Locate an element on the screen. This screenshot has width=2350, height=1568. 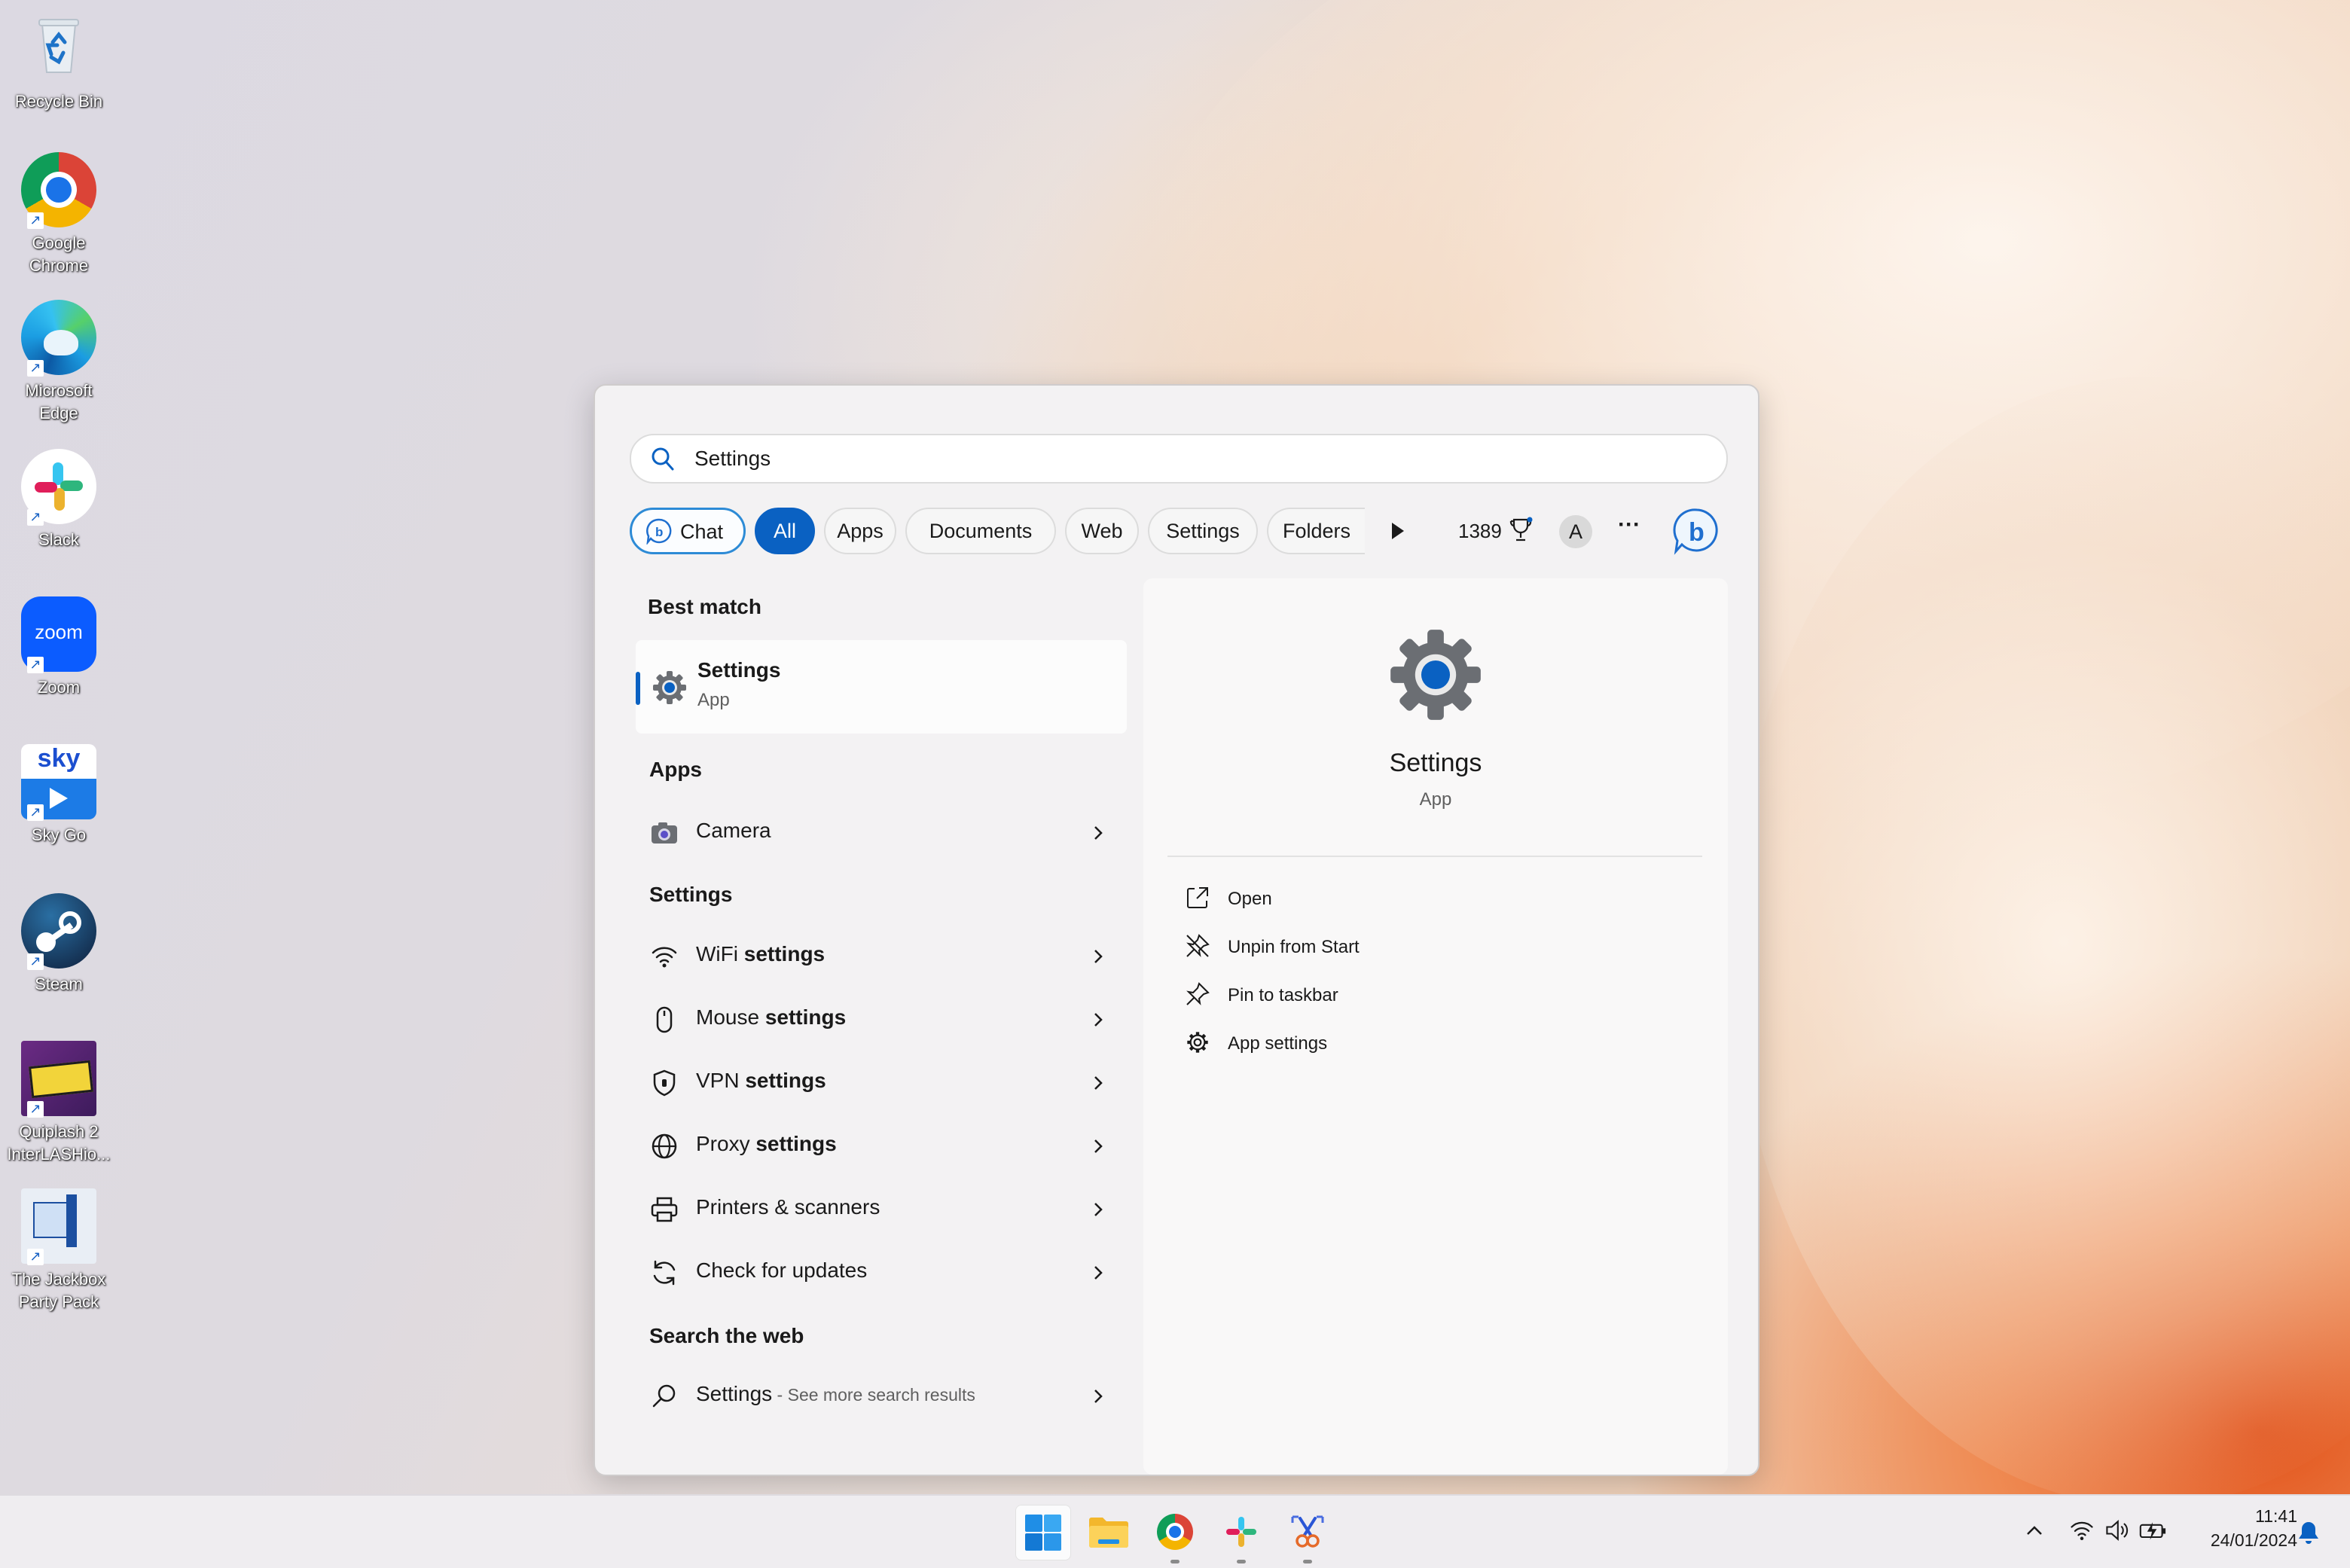
wifi-icon is located at coordinates (664, 958).